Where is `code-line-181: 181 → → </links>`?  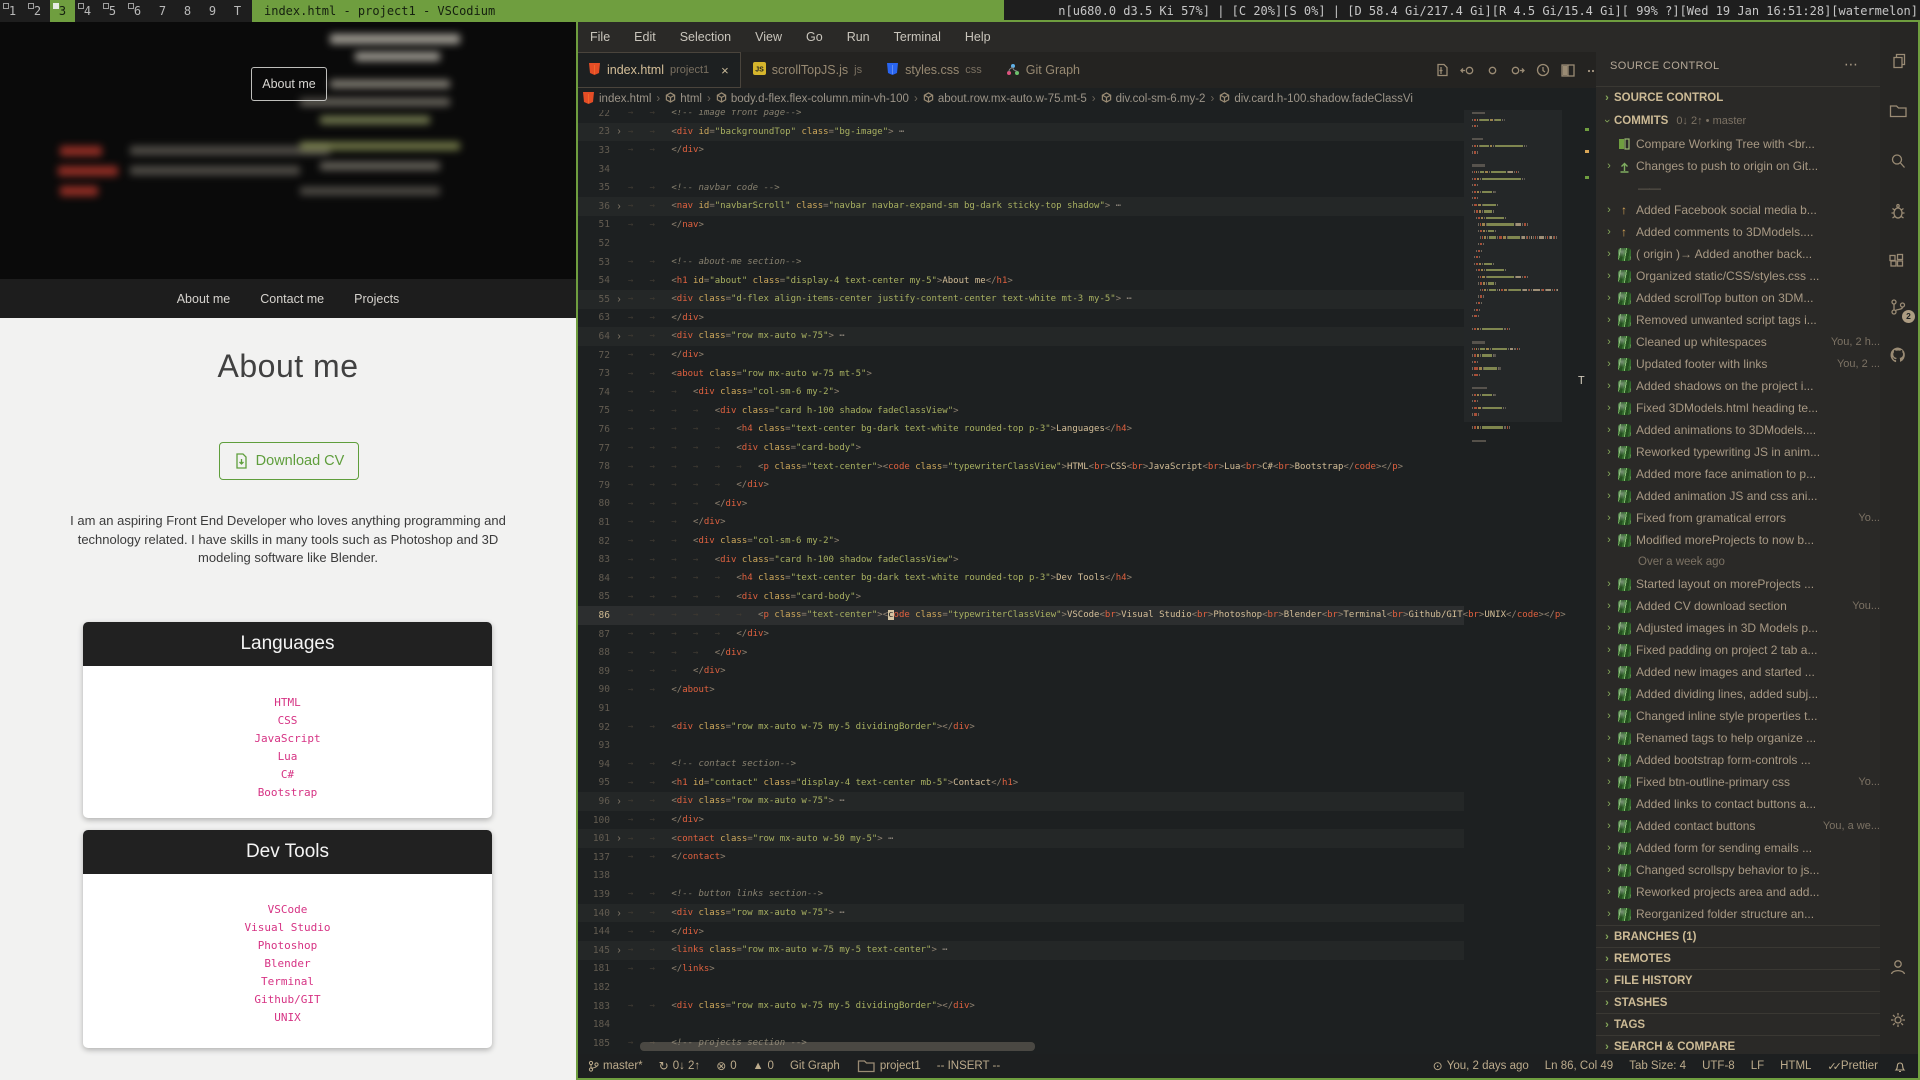
code-line-181: 181 → → </links> is located at coordinates (1020, 969).